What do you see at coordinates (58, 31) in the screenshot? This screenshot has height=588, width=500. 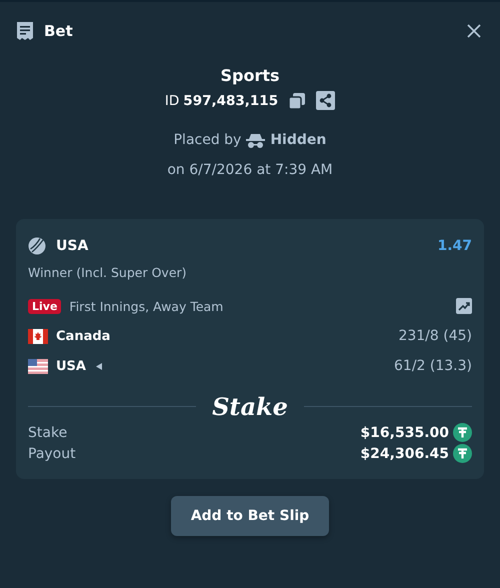 I see `modal-title: Bet` at bounding box center [58, 31].